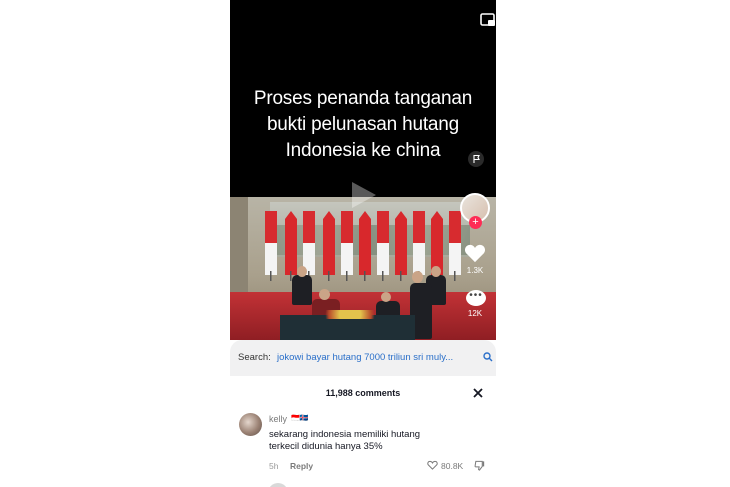  What do you see at coordinates (452, 466) in the screenshot?
I see `comment-like-count: 80.8K` at bounding box center [452, 466].